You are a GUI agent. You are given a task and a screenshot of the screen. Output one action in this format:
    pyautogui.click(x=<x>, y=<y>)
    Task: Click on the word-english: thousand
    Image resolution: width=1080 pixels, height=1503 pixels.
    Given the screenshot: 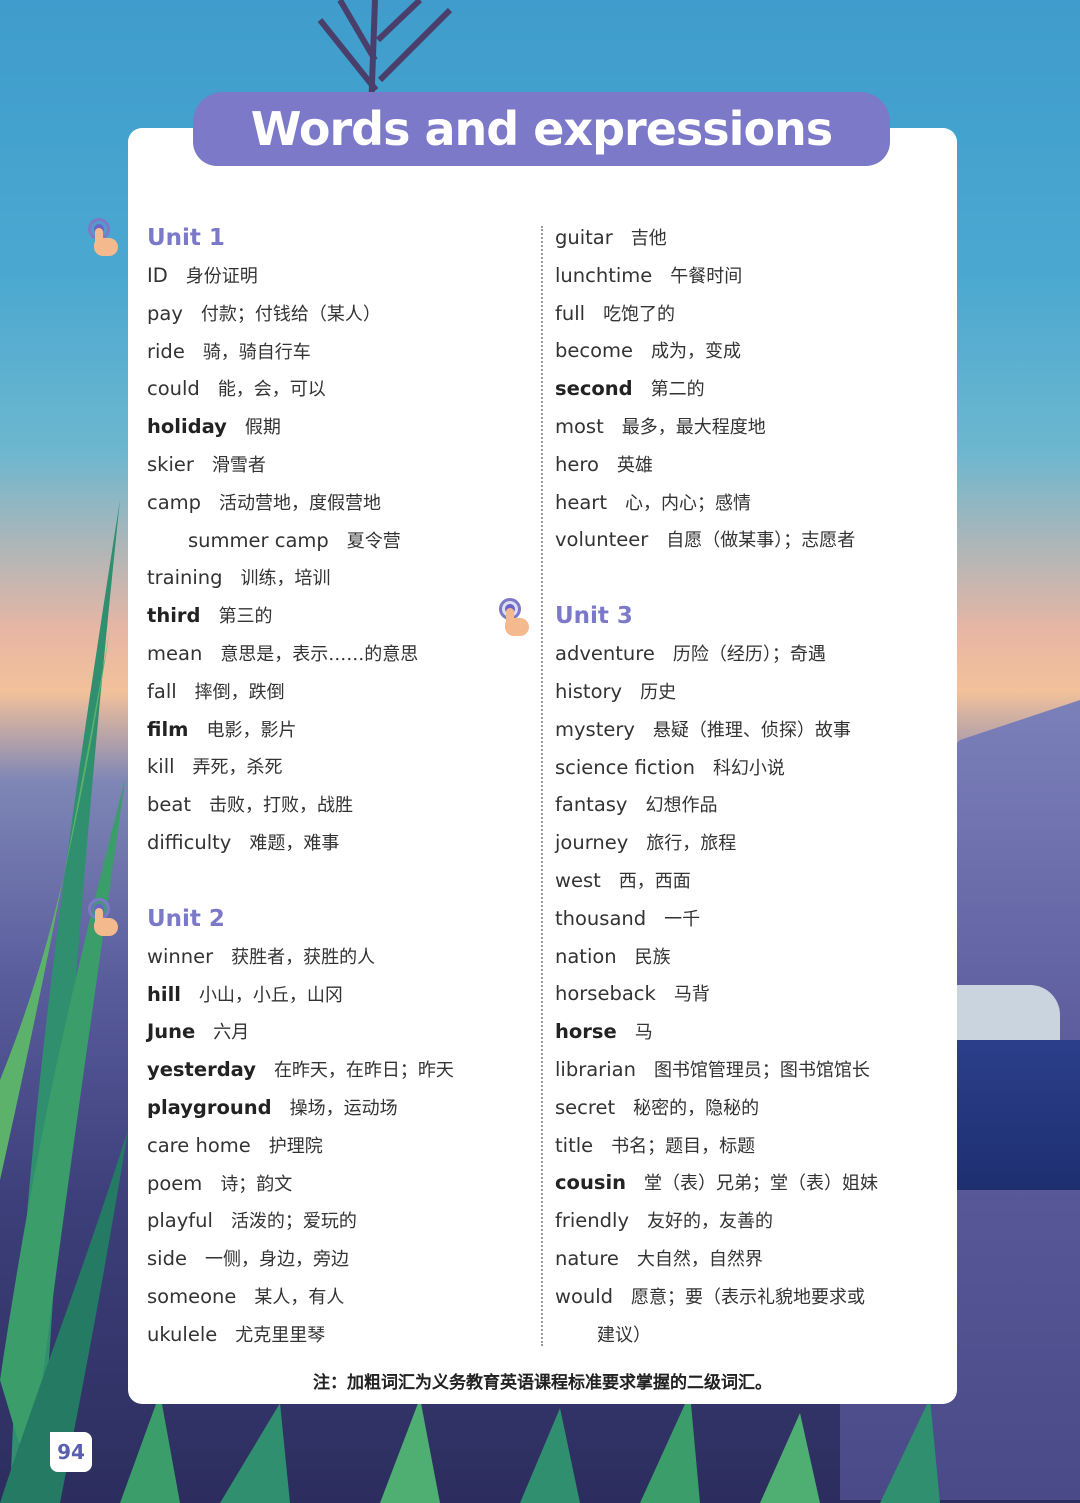 What is the action you would take?
    pyautogui.click(x=601, y=918)
    